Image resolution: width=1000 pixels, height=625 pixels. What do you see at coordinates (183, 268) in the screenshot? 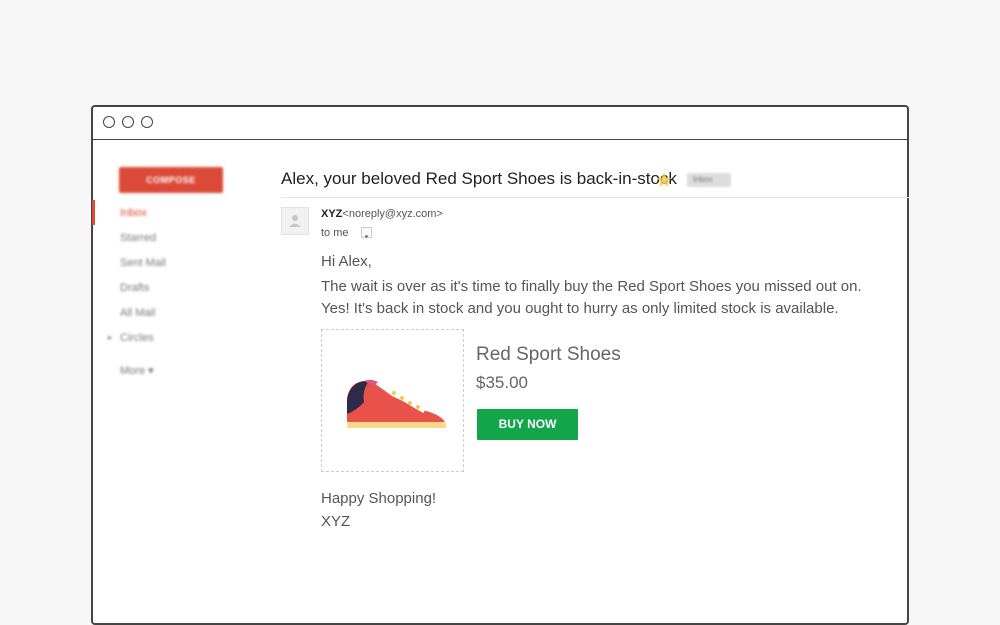
I see `sidebar-item-sent-mail: Sent Mail` at bounding box center [183, 268].